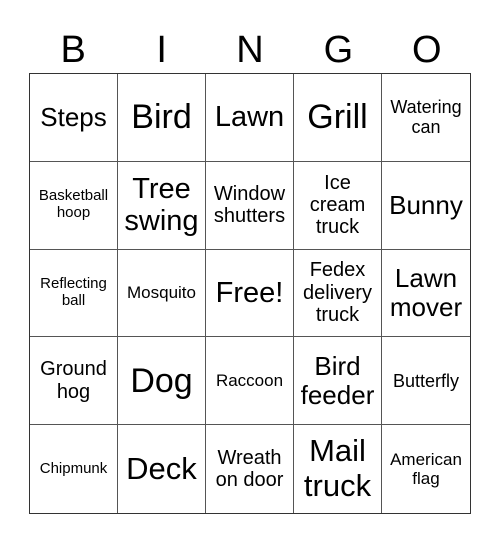 The image size is (500, 544). I want to click on bingo-cell: Basketball hoop, so click(74, 205).